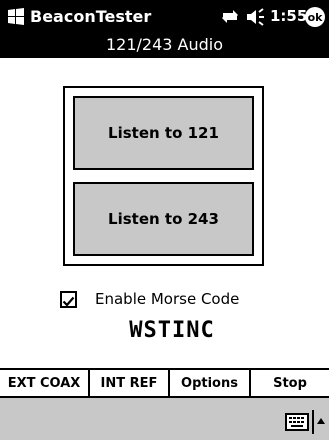 Image resolution: width=329 pixels, height=440 pixels. Describe the element at coordinates (163, 133) in the screenshot. I see `listen-121-button: Listen to 121` at that location.